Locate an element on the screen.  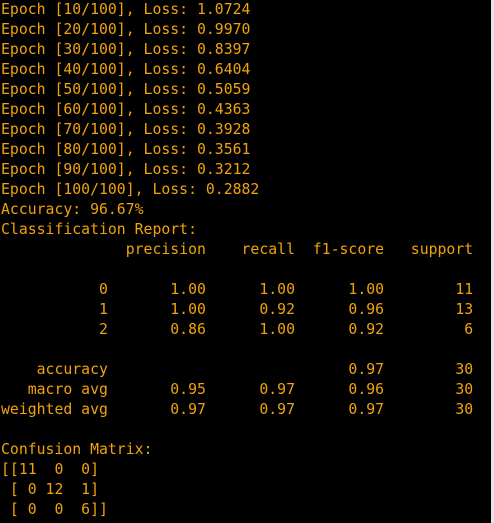
report-class-row: 2 0.86 1.00 0.92 6 is located at coordinates (237, 329).